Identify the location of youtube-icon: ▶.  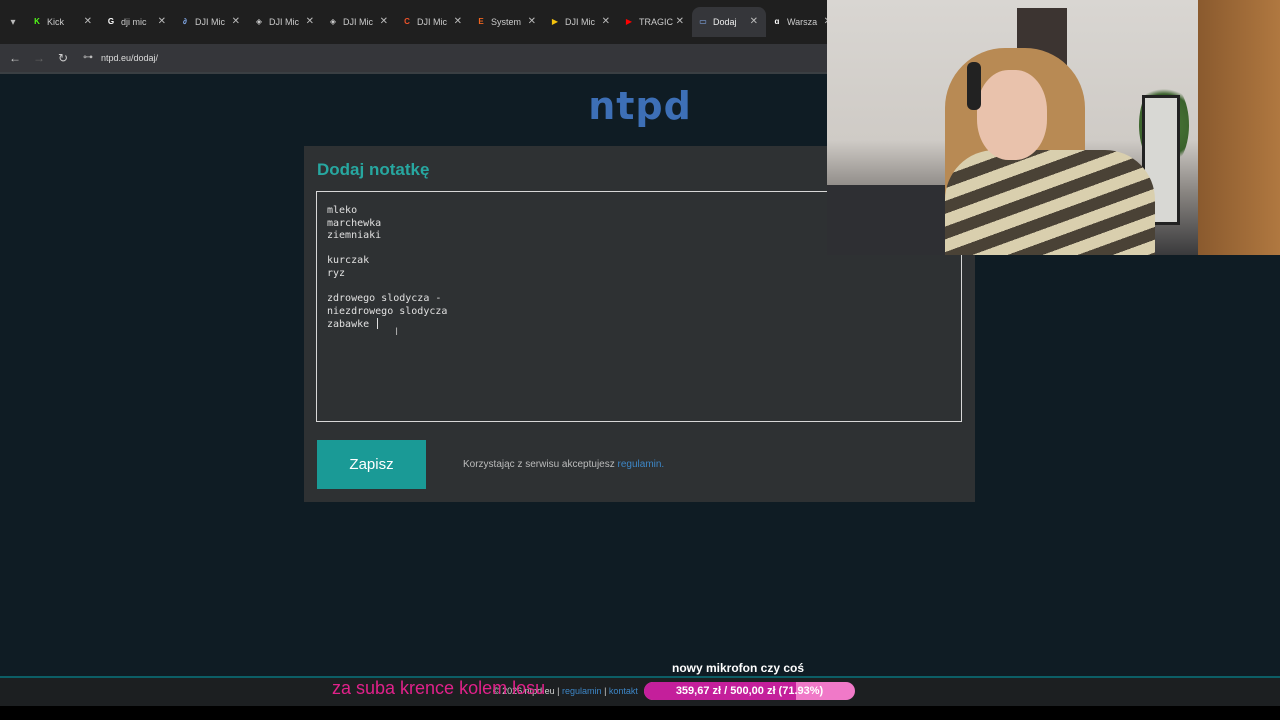
(629, 21).